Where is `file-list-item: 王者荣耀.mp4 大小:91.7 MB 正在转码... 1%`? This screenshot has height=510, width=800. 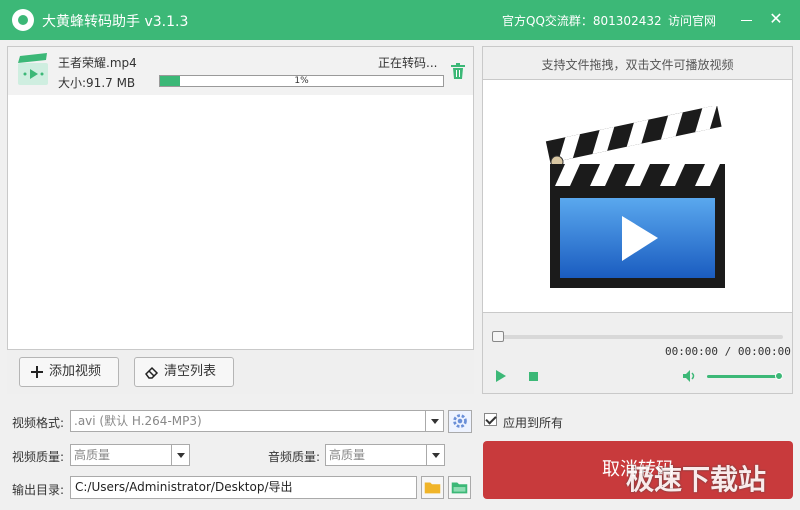 file-list-item: 王者荣耀.mp4 大小:91.7 MB 正在转码... 1% is located at coordinates (240, 71).